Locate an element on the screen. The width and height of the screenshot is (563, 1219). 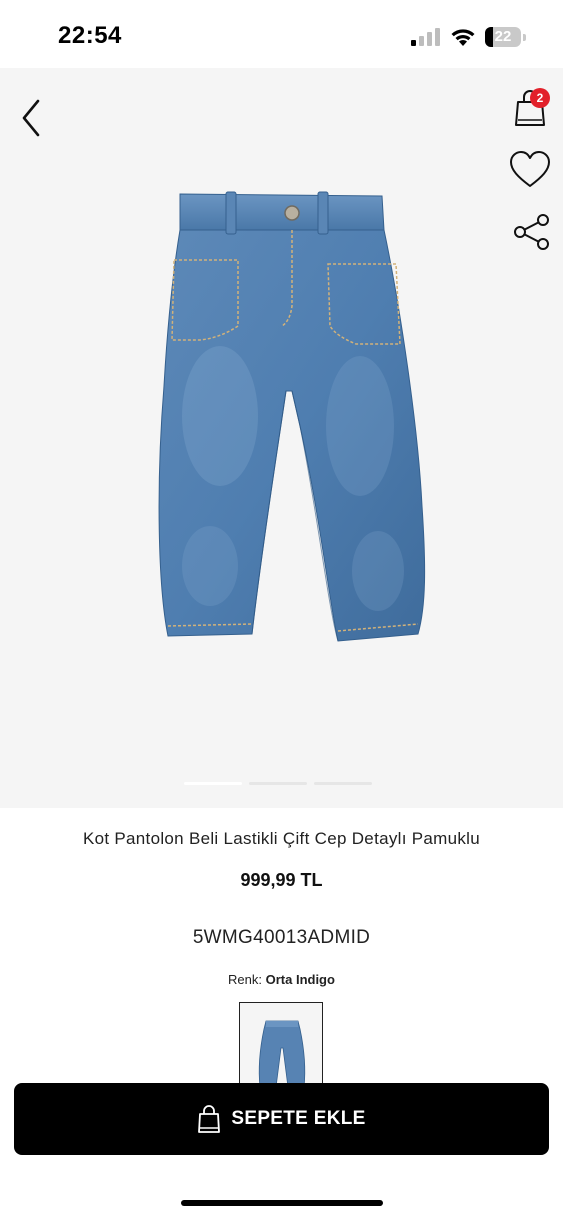
status-time: 22:54 is located at coordinates (90, 35).